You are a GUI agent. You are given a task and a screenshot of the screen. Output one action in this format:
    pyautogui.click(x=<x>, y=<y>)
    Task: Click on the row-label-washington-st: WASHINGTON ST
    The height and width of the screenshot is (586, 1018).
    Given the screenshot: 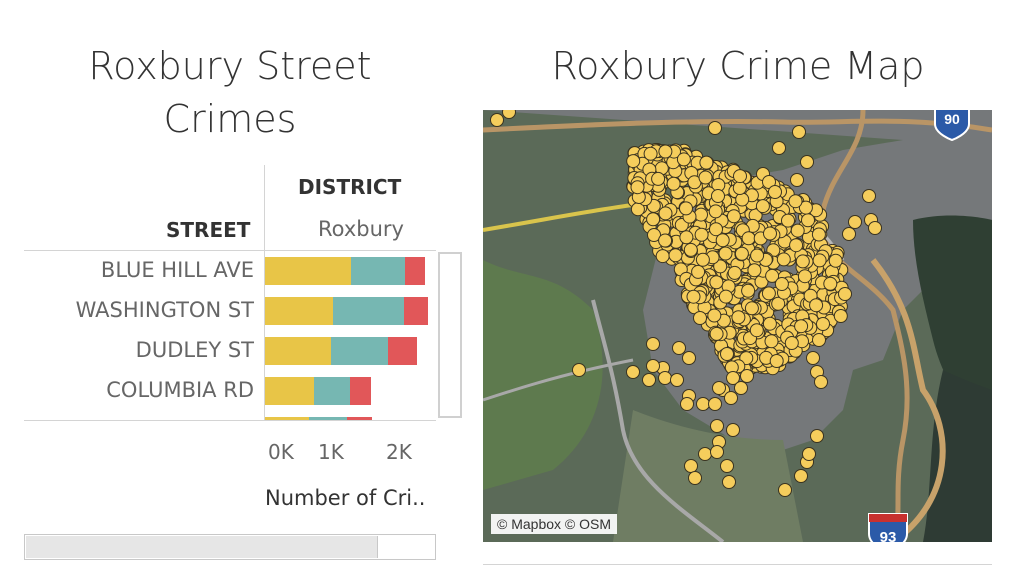 What is the action you would take?
    pyautogui.click(x=139, y=310)
    